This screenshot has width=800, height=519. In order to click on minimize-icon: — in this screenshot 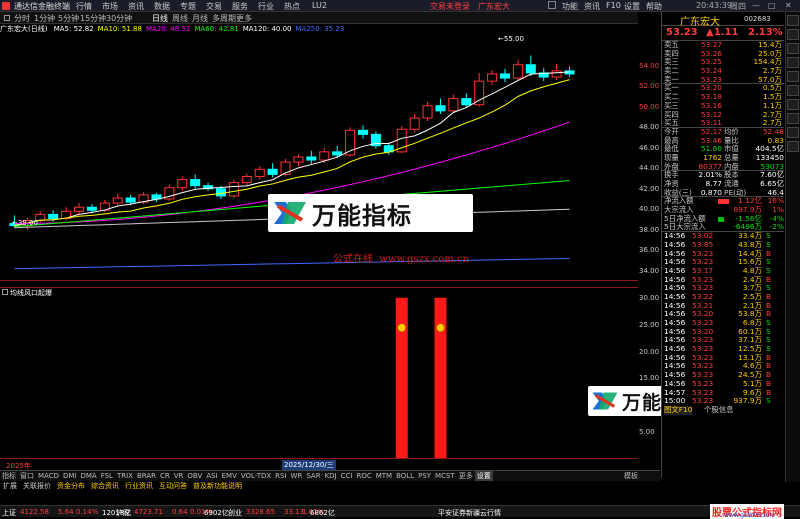, I will do `click(756, 5)`.